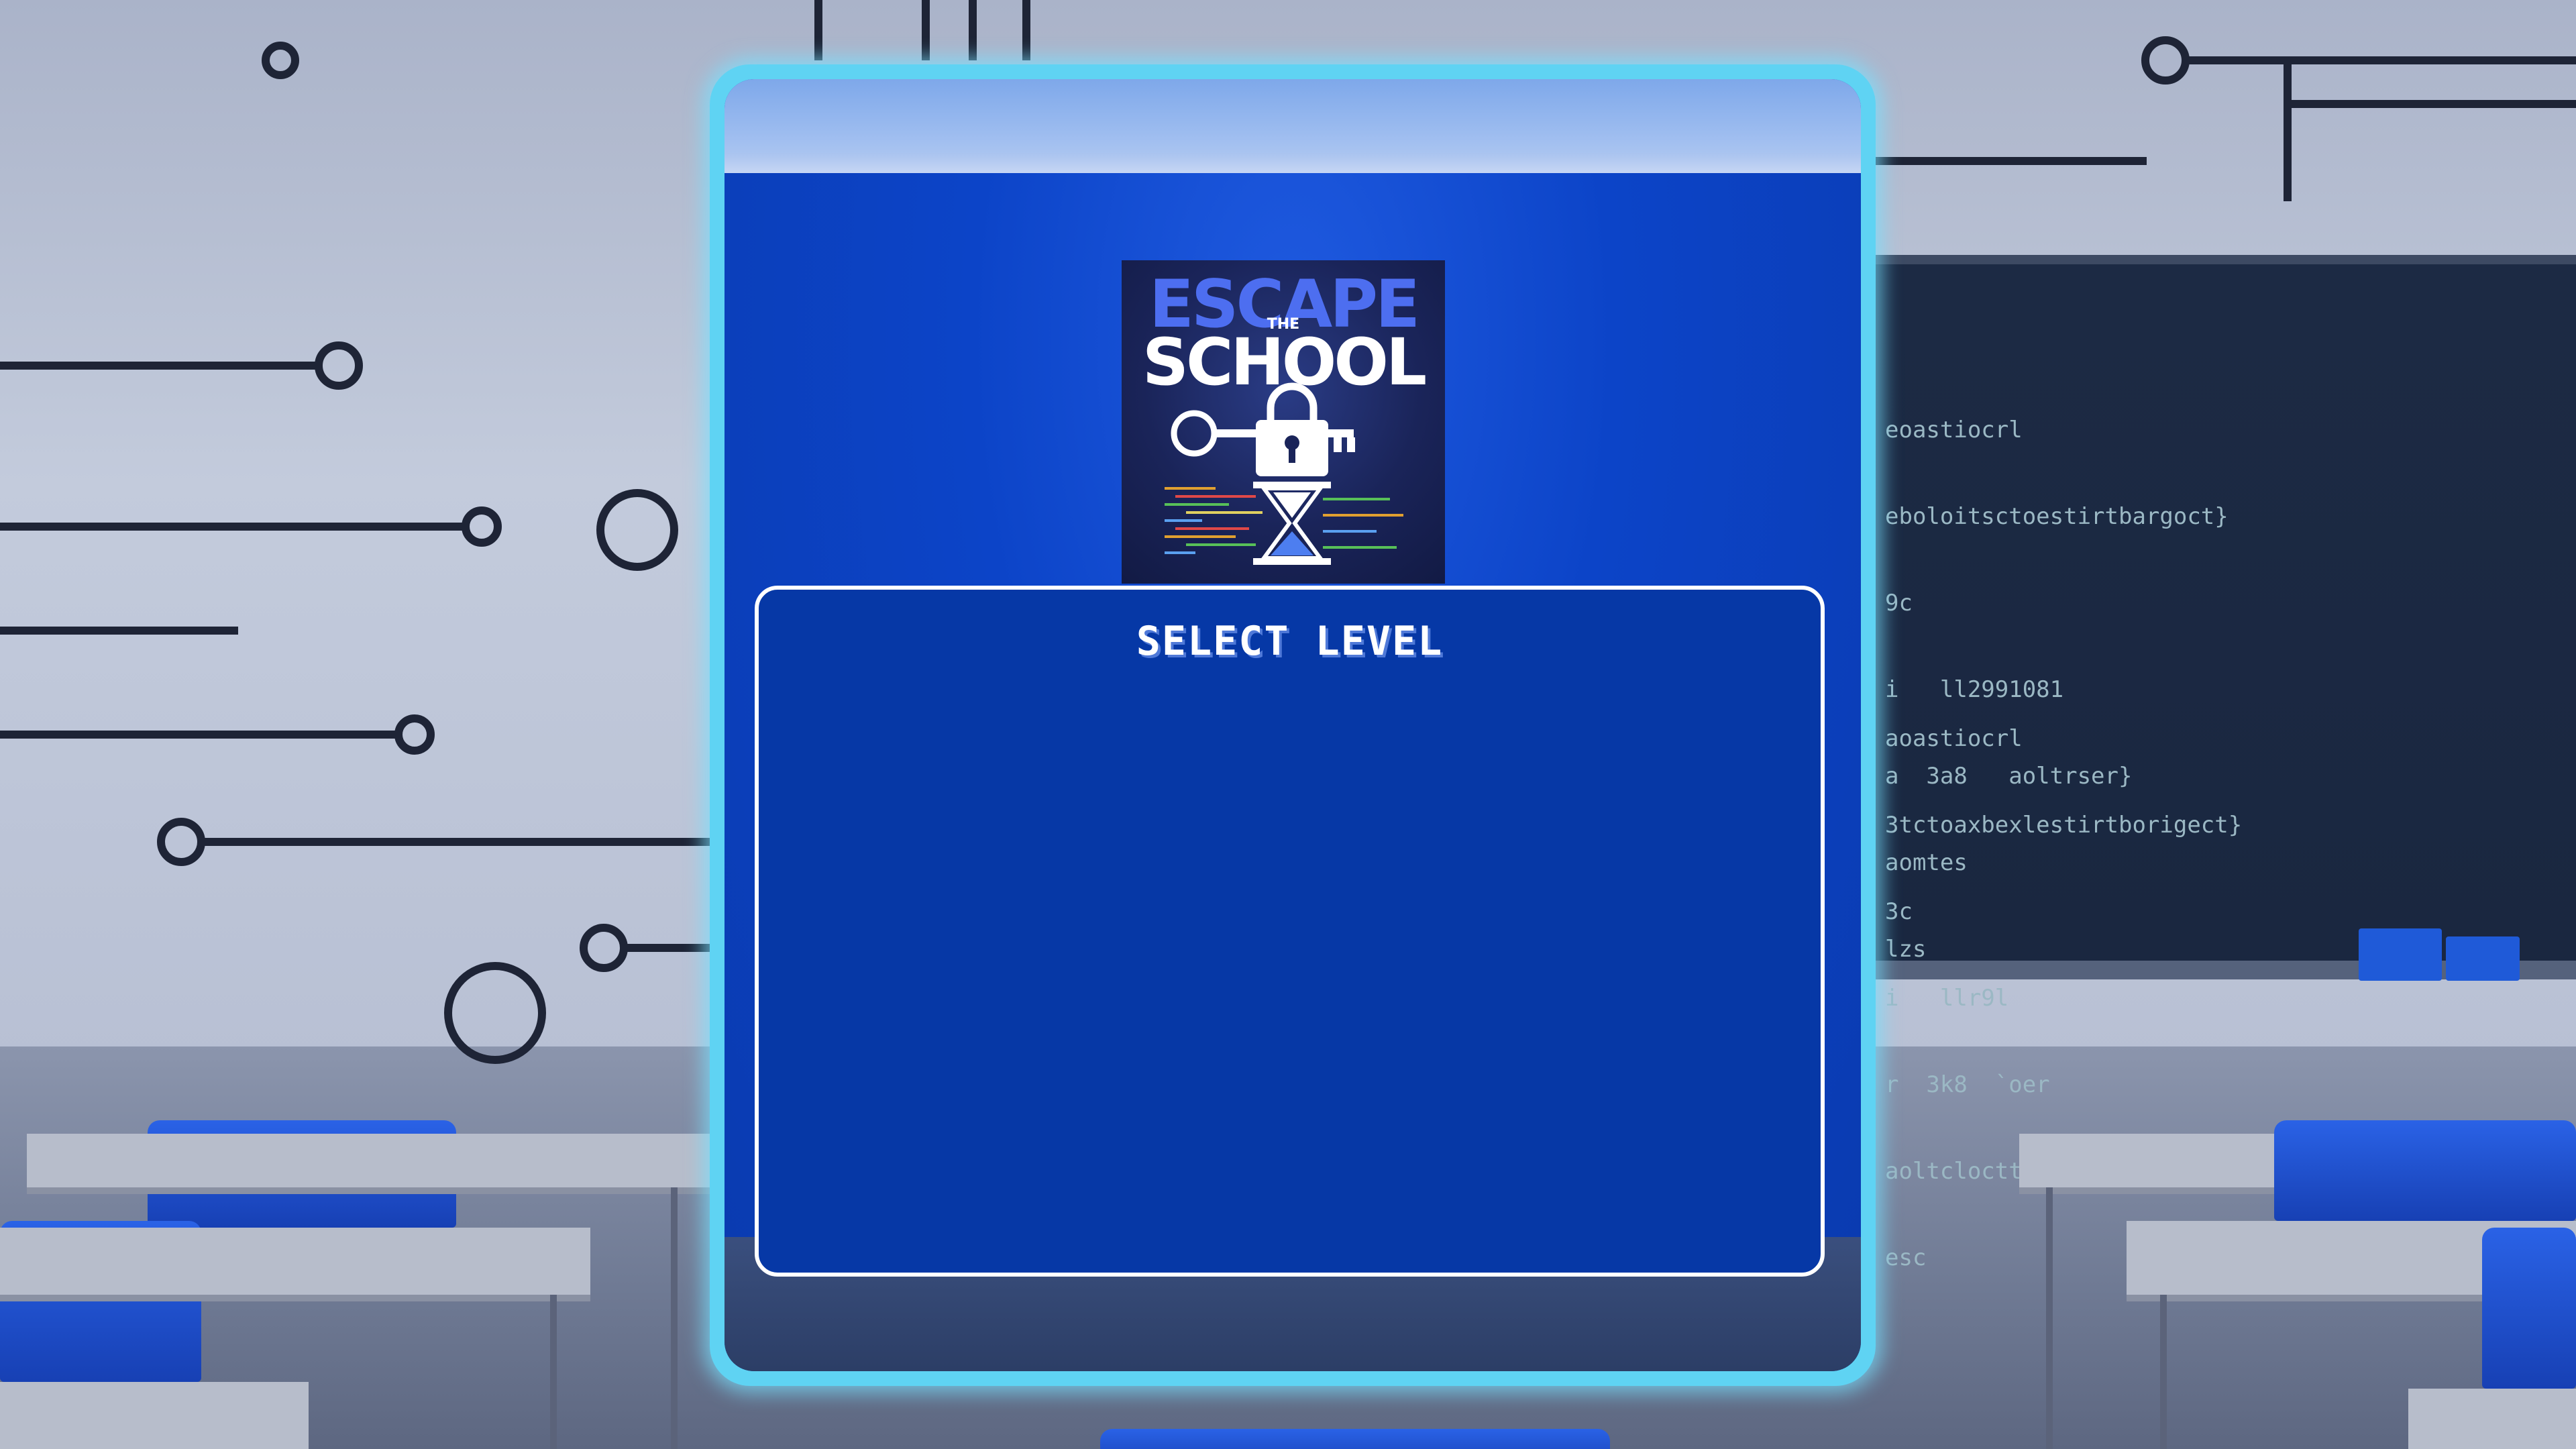 Image resolution: width=2576 pixels, height=1449 pixels. I want to click on chalkboard-line: r 3k8 `oer, so click(1967, 1084).